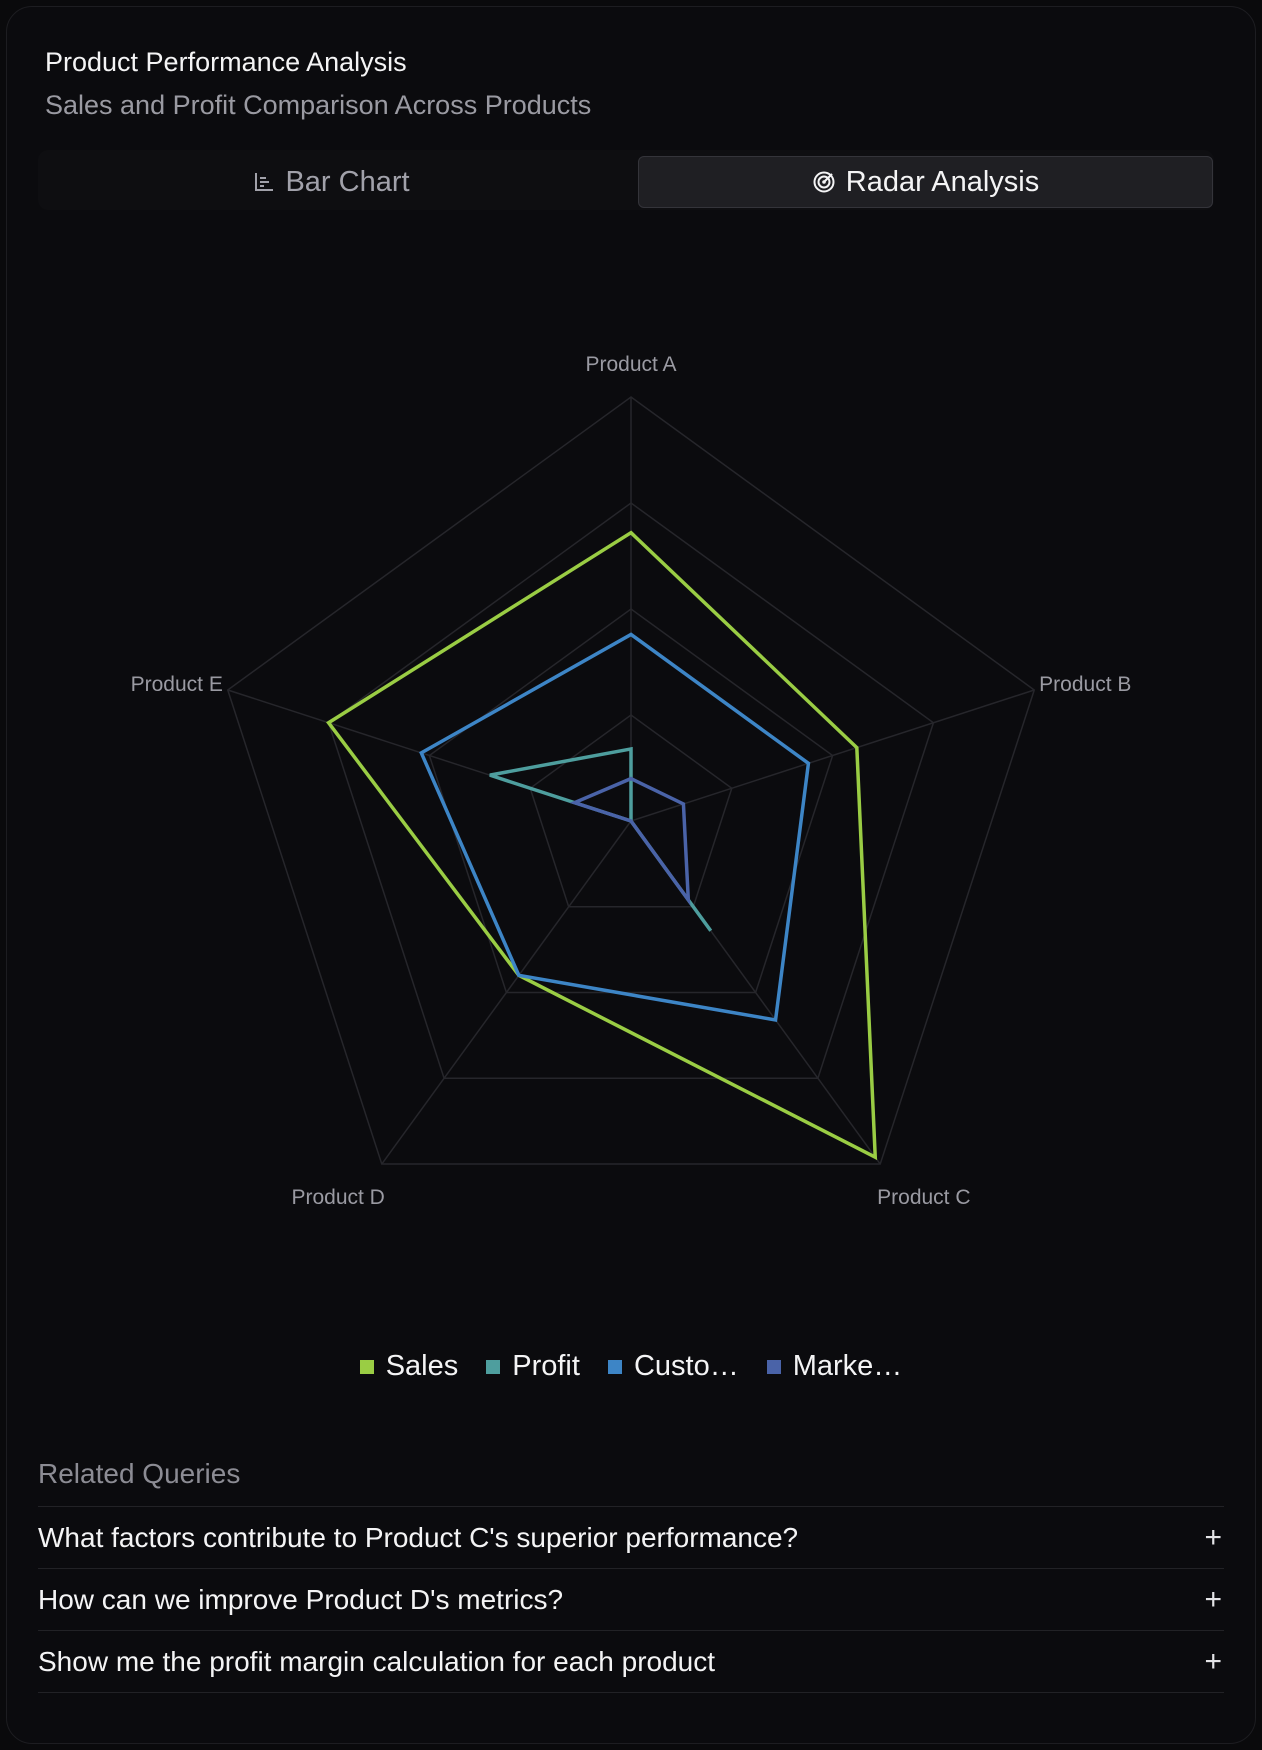 The height and width of the screenshot is (1750, 1262). What do you see at coordinates (337, 1197) in the screenshot?
I see `radar-axis-label: Product D` at bounding box center [337, 1197].